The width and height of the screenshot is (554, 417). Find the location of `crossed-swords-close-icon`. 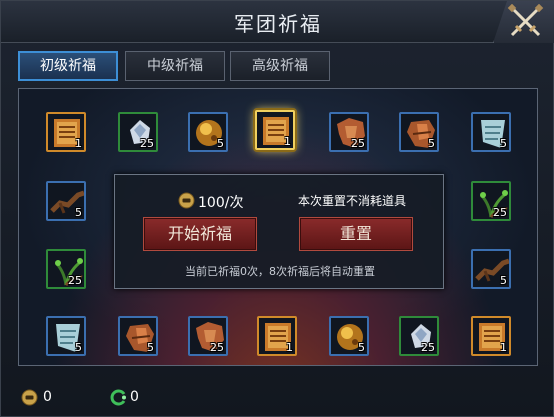

crossed-swords-close-icon is located at coordinates (525, 20).